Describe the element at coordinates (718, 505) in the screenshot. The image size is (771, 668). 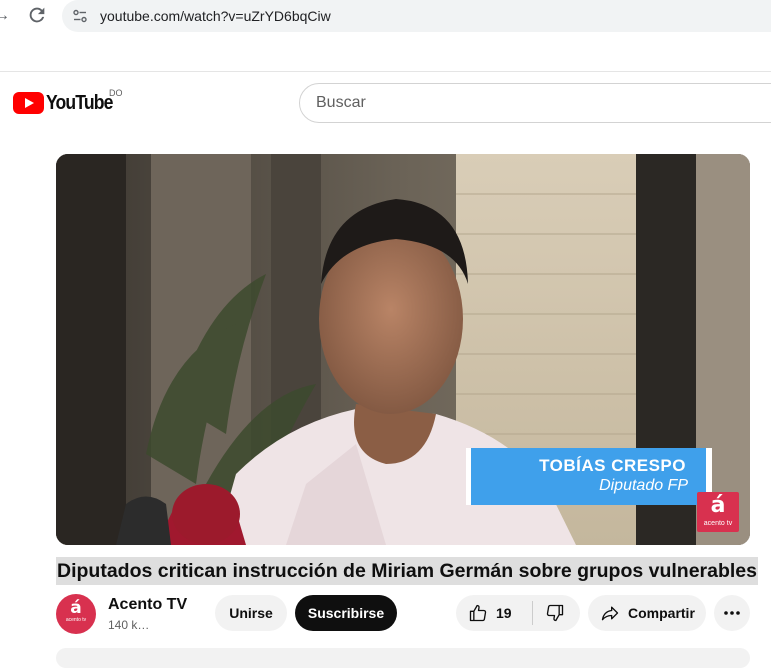
I see `watermark-glyph: á` at that location.